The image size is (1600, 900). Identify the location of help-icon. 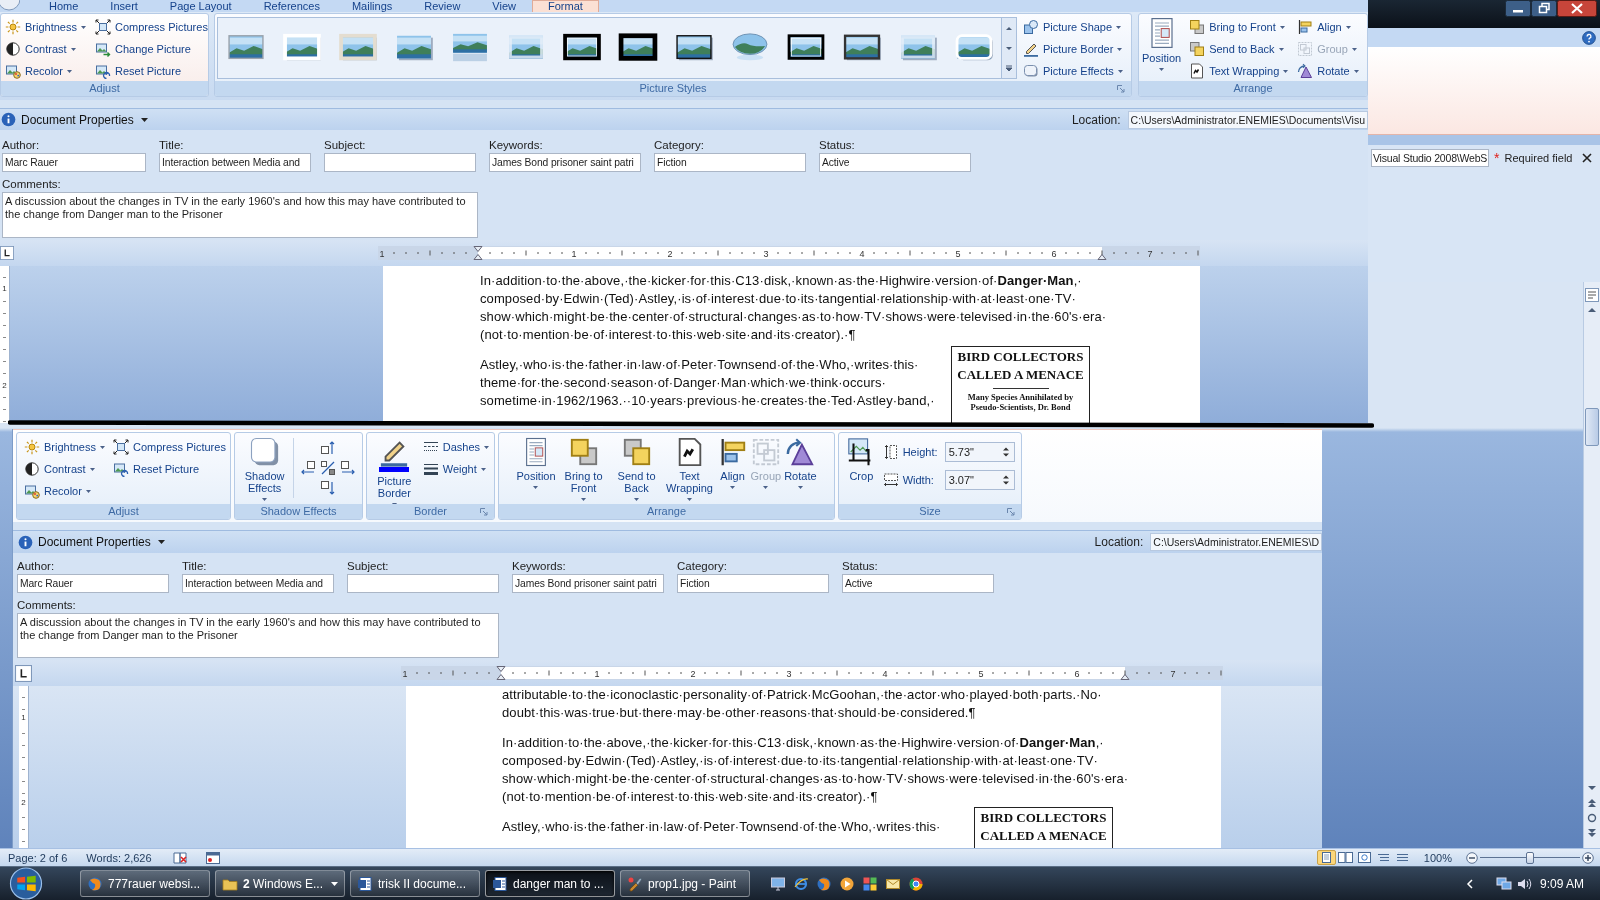
(1589, 37).